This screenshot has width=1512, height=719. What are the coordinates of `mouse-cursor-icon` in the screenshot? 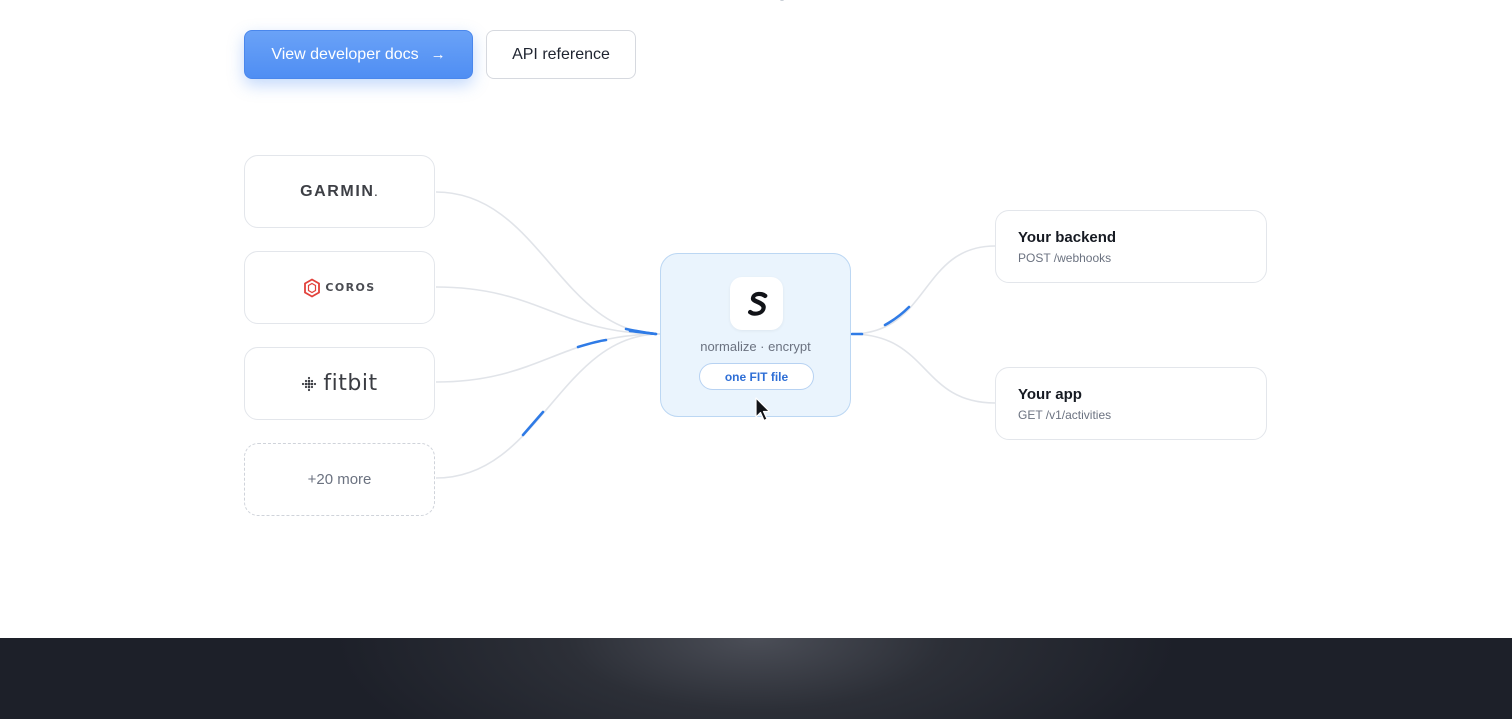 It's located at (763, 409).